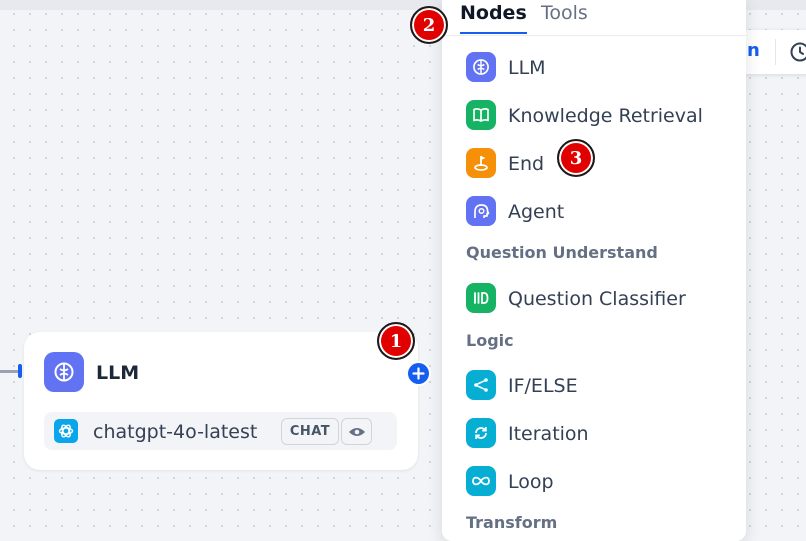 This screenshot has height=541, width=806. Describe the element at coordinates (543, 386) in the screenshot. I see `node-item-label: IF/ELSE` at that location.